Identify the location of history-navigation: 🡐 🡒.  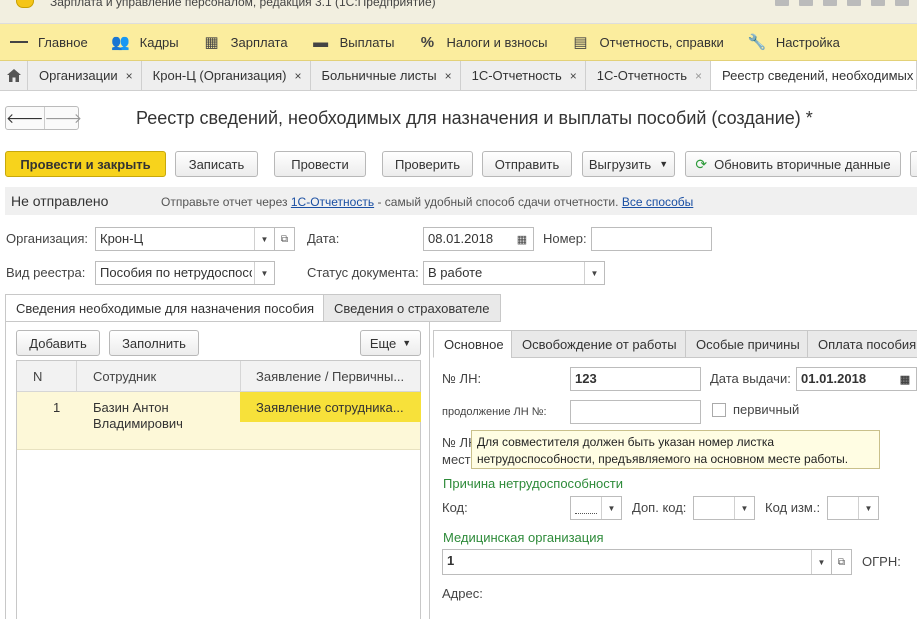
(43, 118).